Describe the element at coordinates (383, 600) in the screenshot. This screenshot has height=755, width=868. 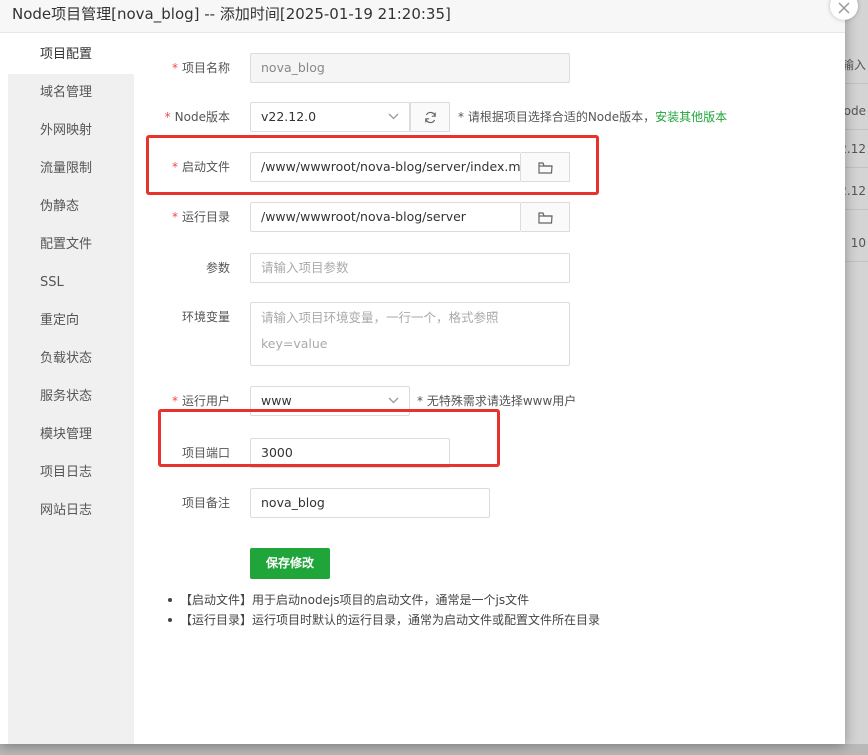
I see `note-start-file: 【启动文件】用于启动nodejs项目的启动文件，通常是一个js文件` at that location.